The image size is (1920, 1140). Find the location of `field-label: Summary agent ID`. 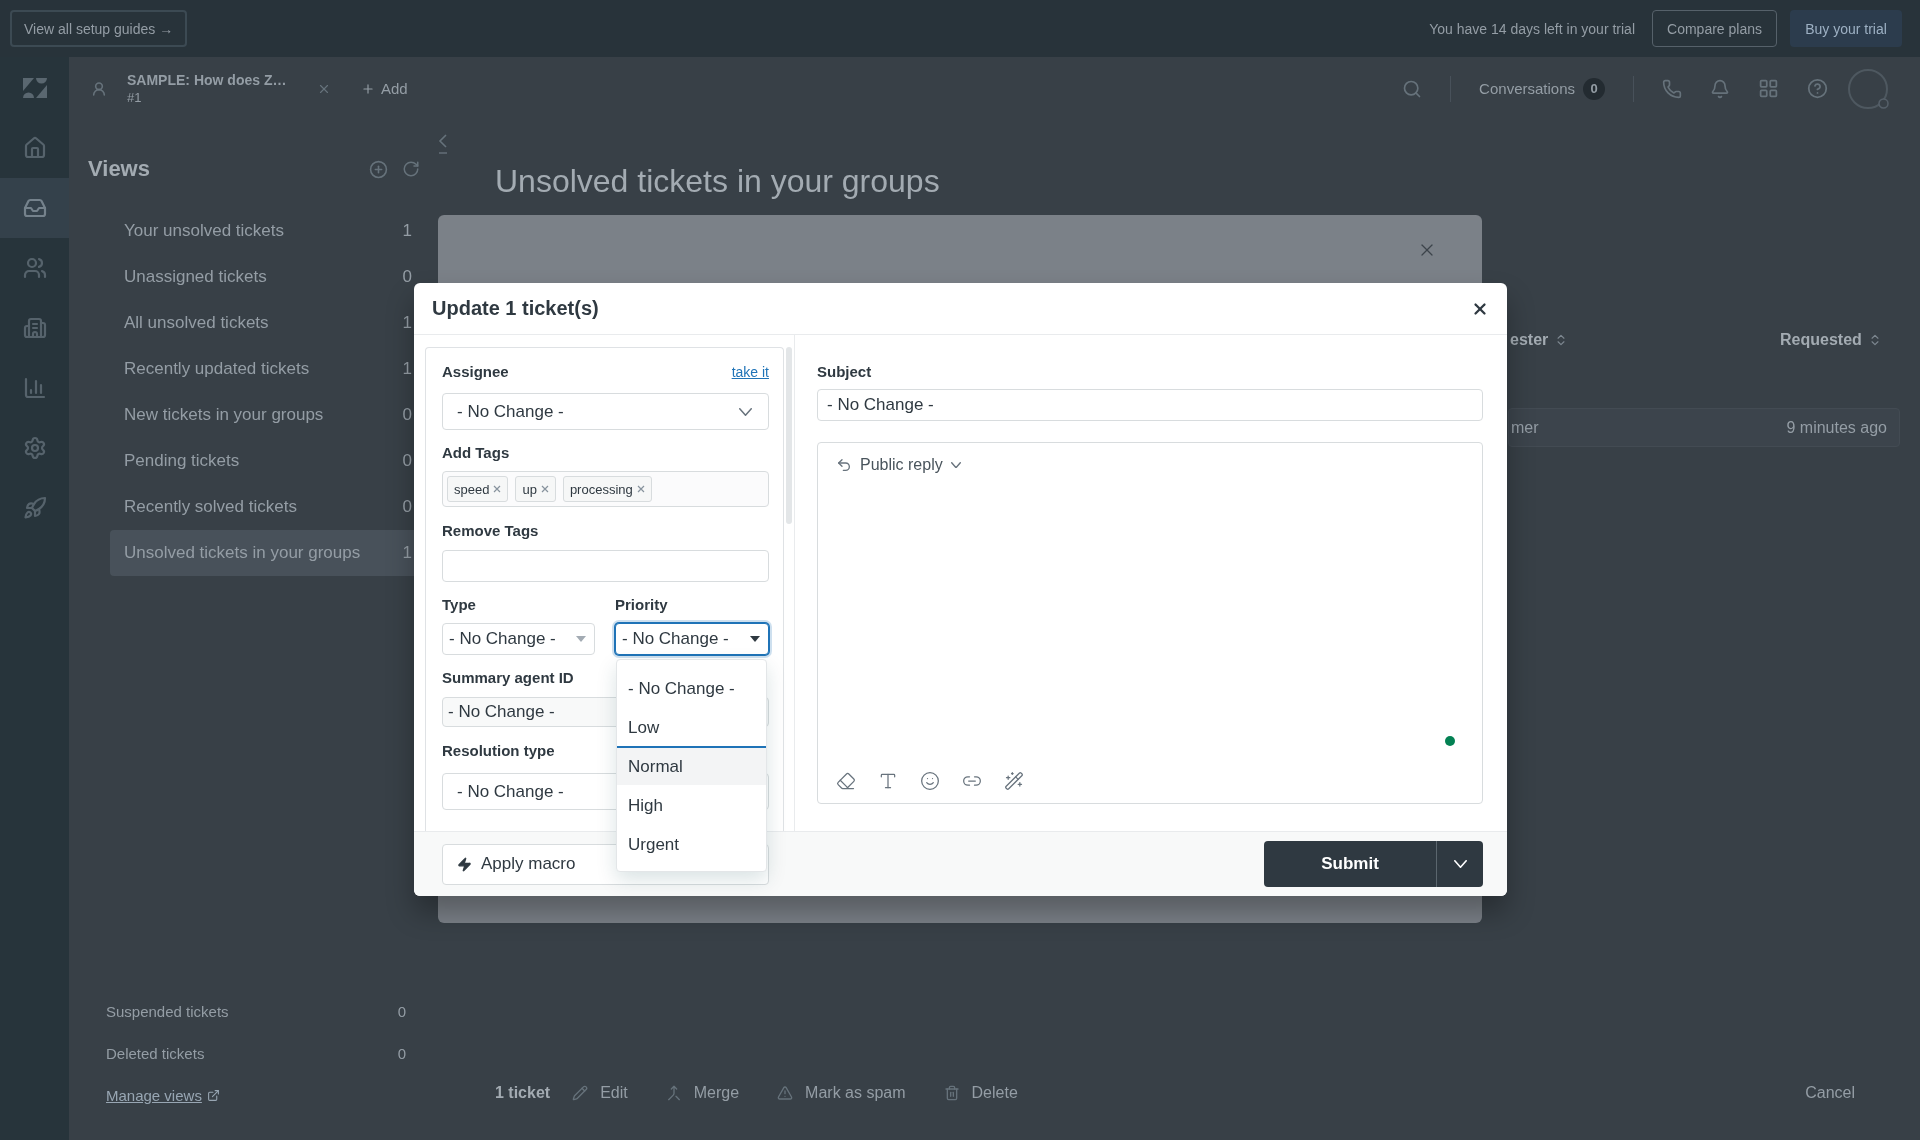

field-label: Summary agent ID is located at coordinates (508, 678).